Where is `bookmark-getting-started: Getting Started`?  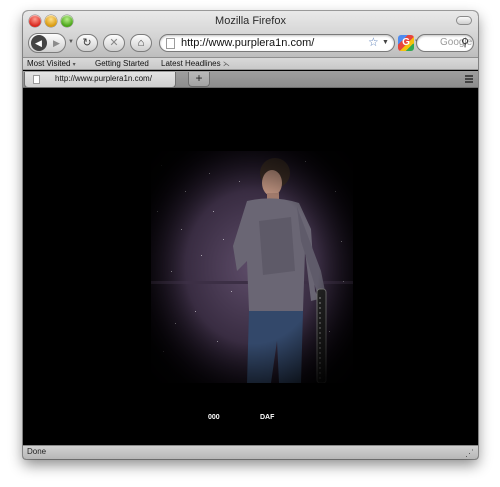 bookmark-getting-started: Getting Started is located at coordinates (122, 64).